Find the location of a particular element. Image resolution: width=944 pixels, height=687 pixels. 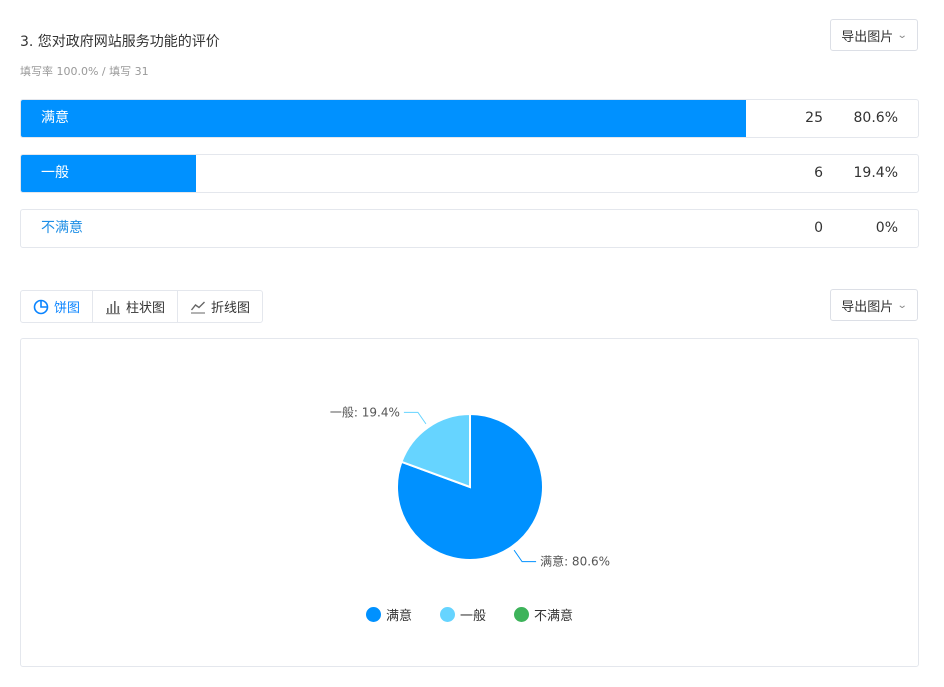

export-image-button-top: 导出图片 ⌄ is located at coordinates (874, 35).